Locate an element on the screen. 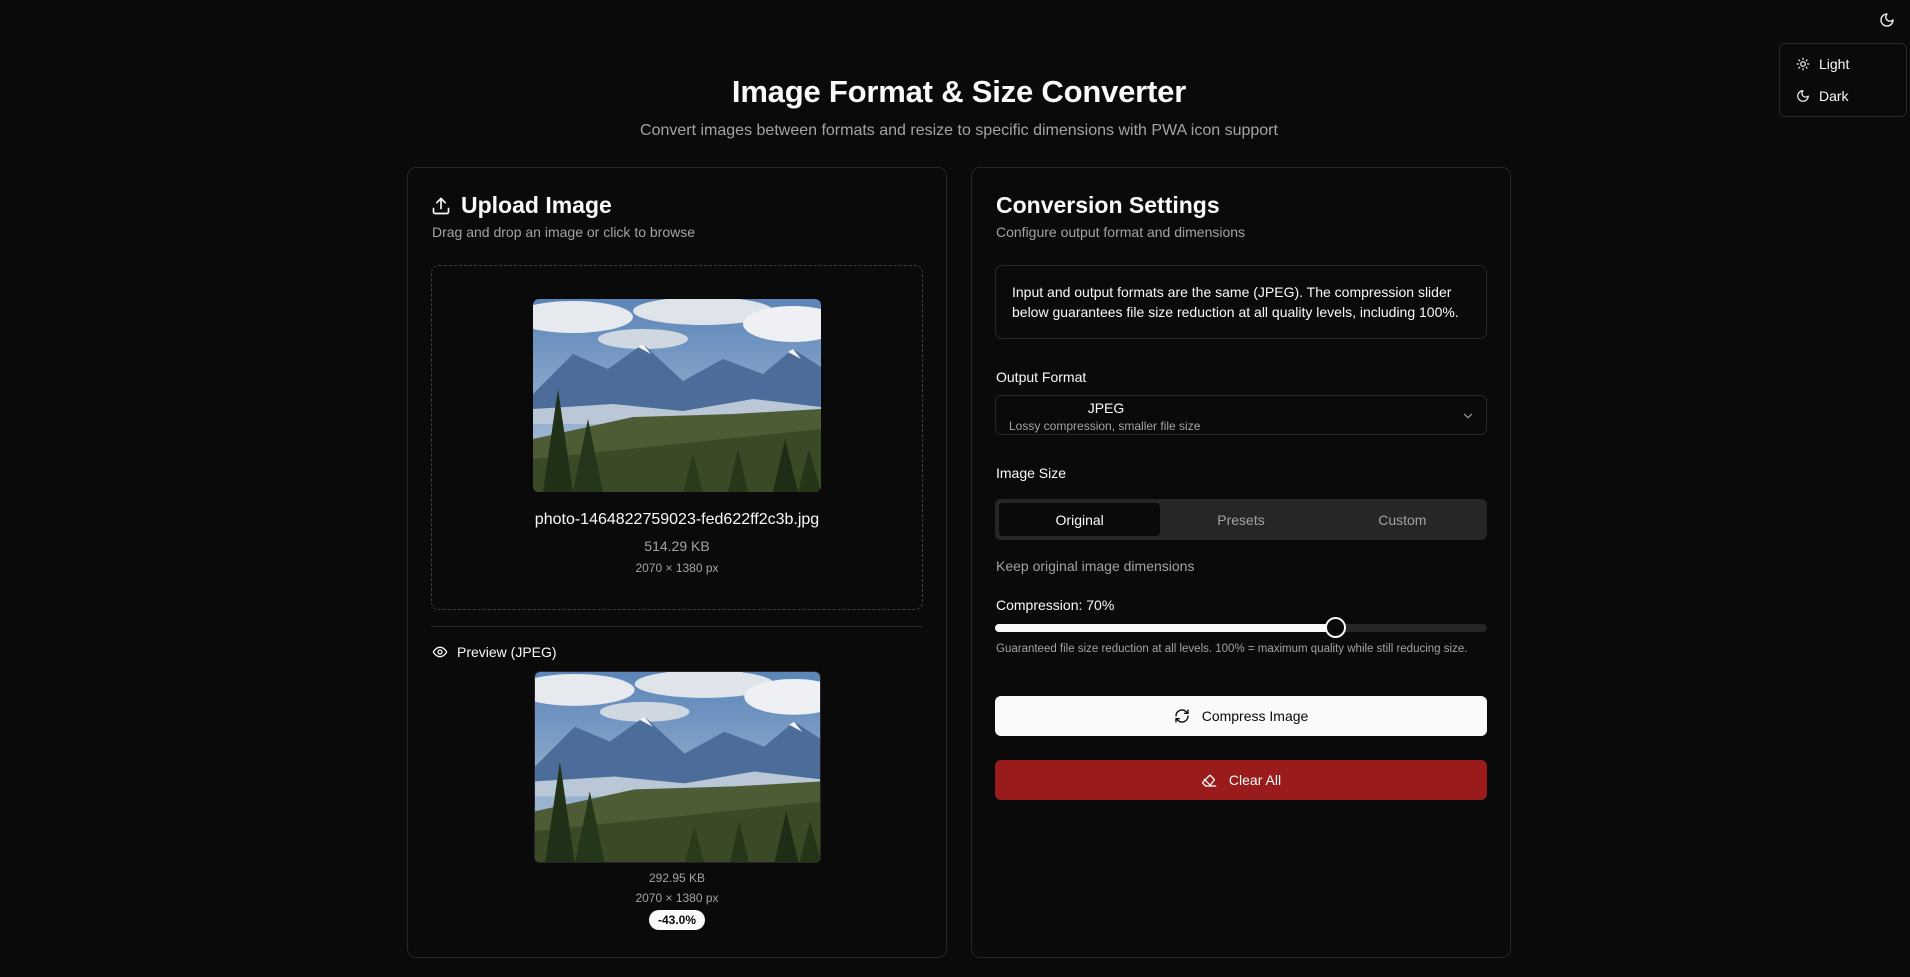  eraser-icon is located at coordinates (1209, 780).